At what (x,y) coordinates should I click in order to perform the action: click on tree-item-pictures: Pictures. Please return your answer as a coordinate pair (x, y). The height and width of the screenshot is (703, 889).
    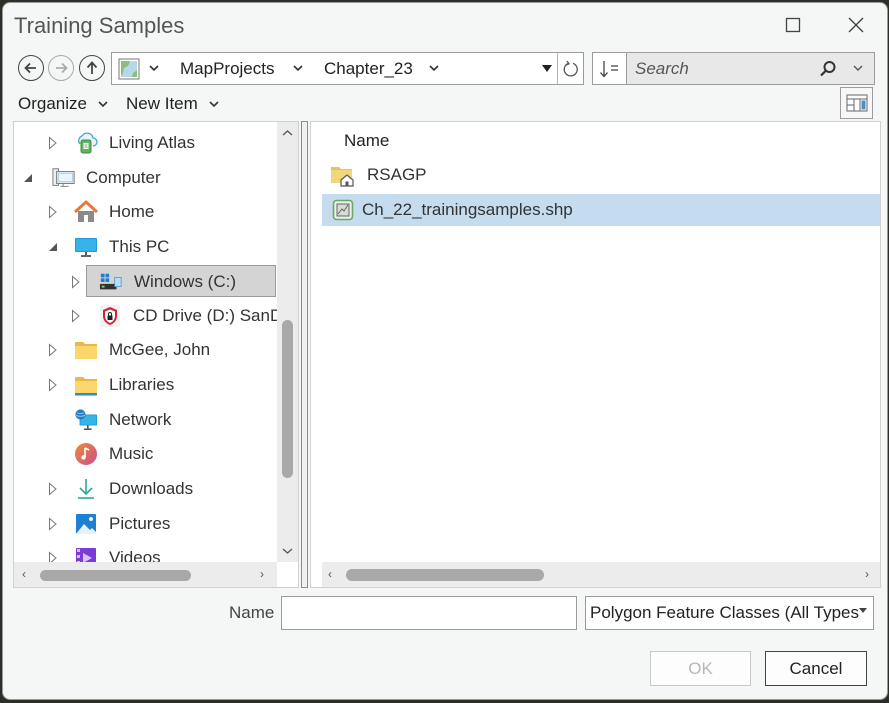
    Looking at the image, I should click on (145, 524).